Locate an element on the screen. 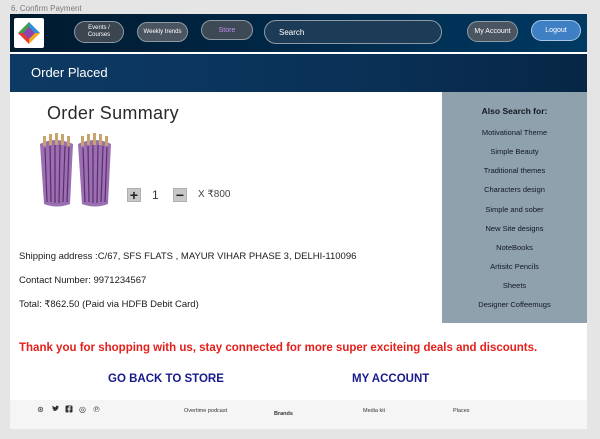 The width and height of the screenshot is (600, 439). logo-icon is located at coordinates (29, 33).